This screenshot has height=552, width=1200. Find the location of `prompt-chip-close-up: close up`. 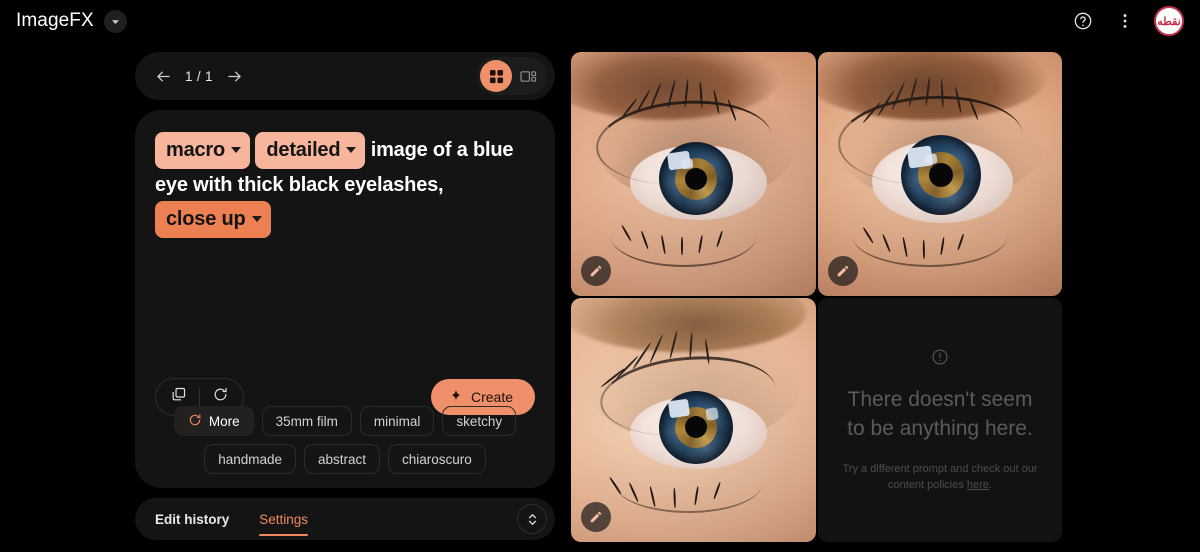

prompt-chip-close-up: close up is located at coordinates (213, 219).